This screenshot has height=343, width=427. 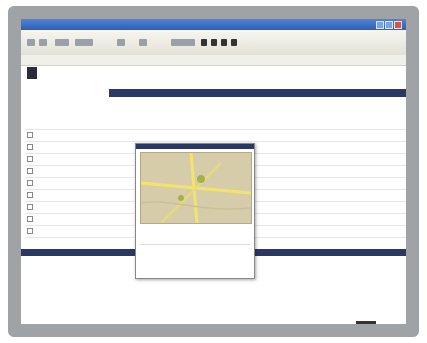 I want to click on close-button, so click(x=398, y=25).